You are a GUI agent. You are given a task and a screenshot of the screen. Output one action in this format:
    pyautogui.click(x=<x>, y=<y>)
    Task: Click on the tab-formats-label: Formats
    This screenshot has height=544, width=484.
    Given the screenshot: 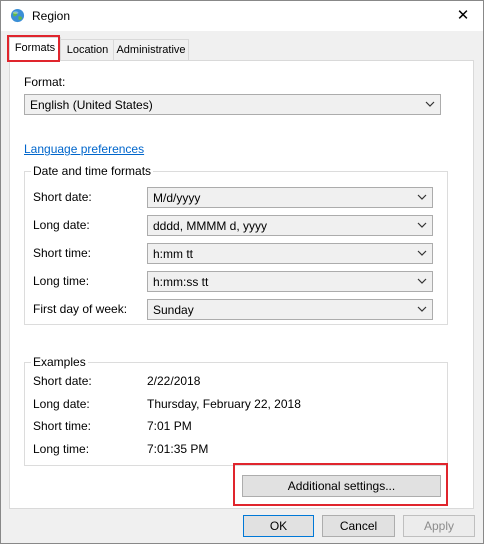 What is the action you would take?
    pyautogui.click(x=35, y=48)
    